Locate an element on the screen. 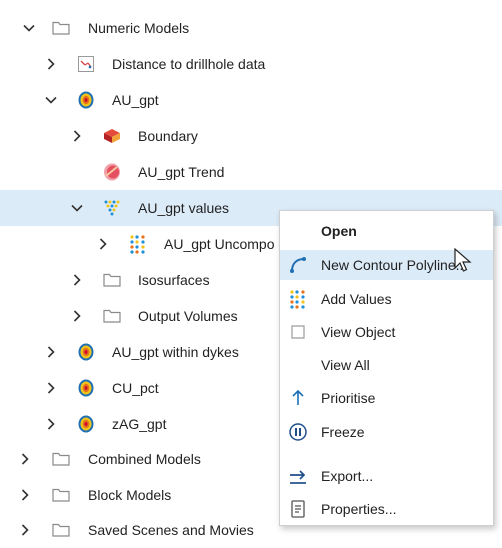 This screenshot has width=502, height=548. checkbox-icon is located at coordinates (298, 332).